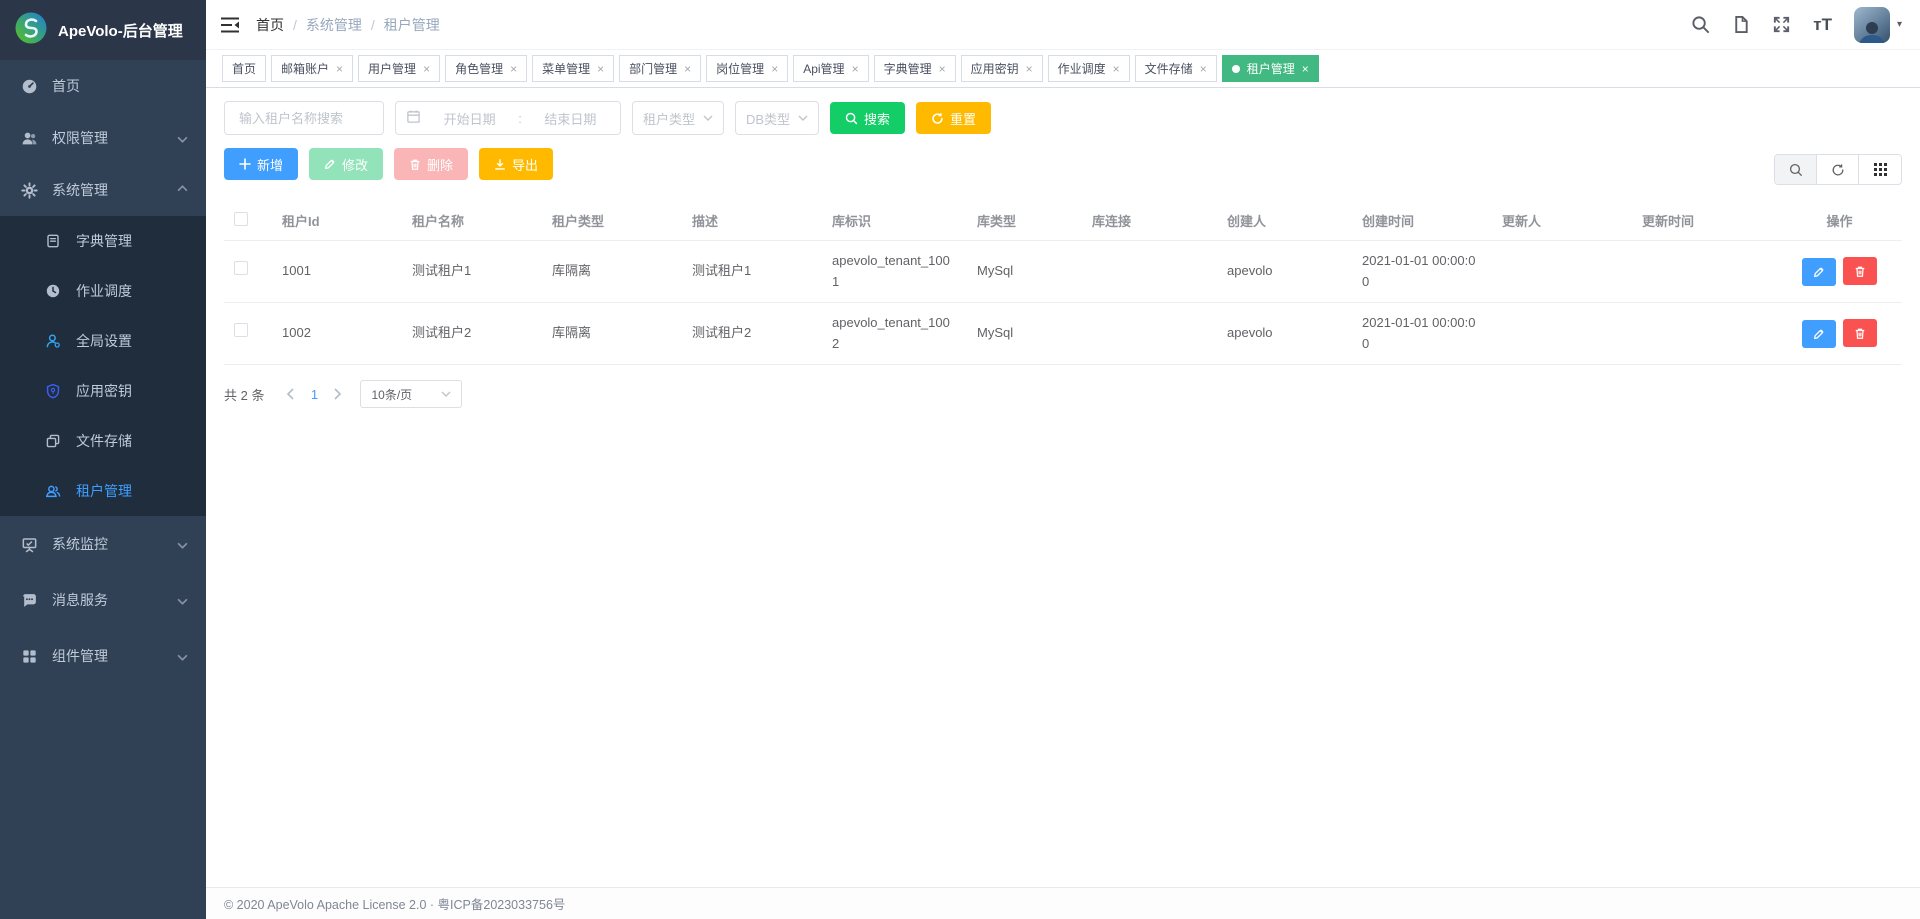 Image resolution: width=1920 pixels, height=919 pixels. What do you see at coordinates (337, 333) in the screenshot?
I see `cell-tenant-id: 1002` at bounding box center [337, 333].